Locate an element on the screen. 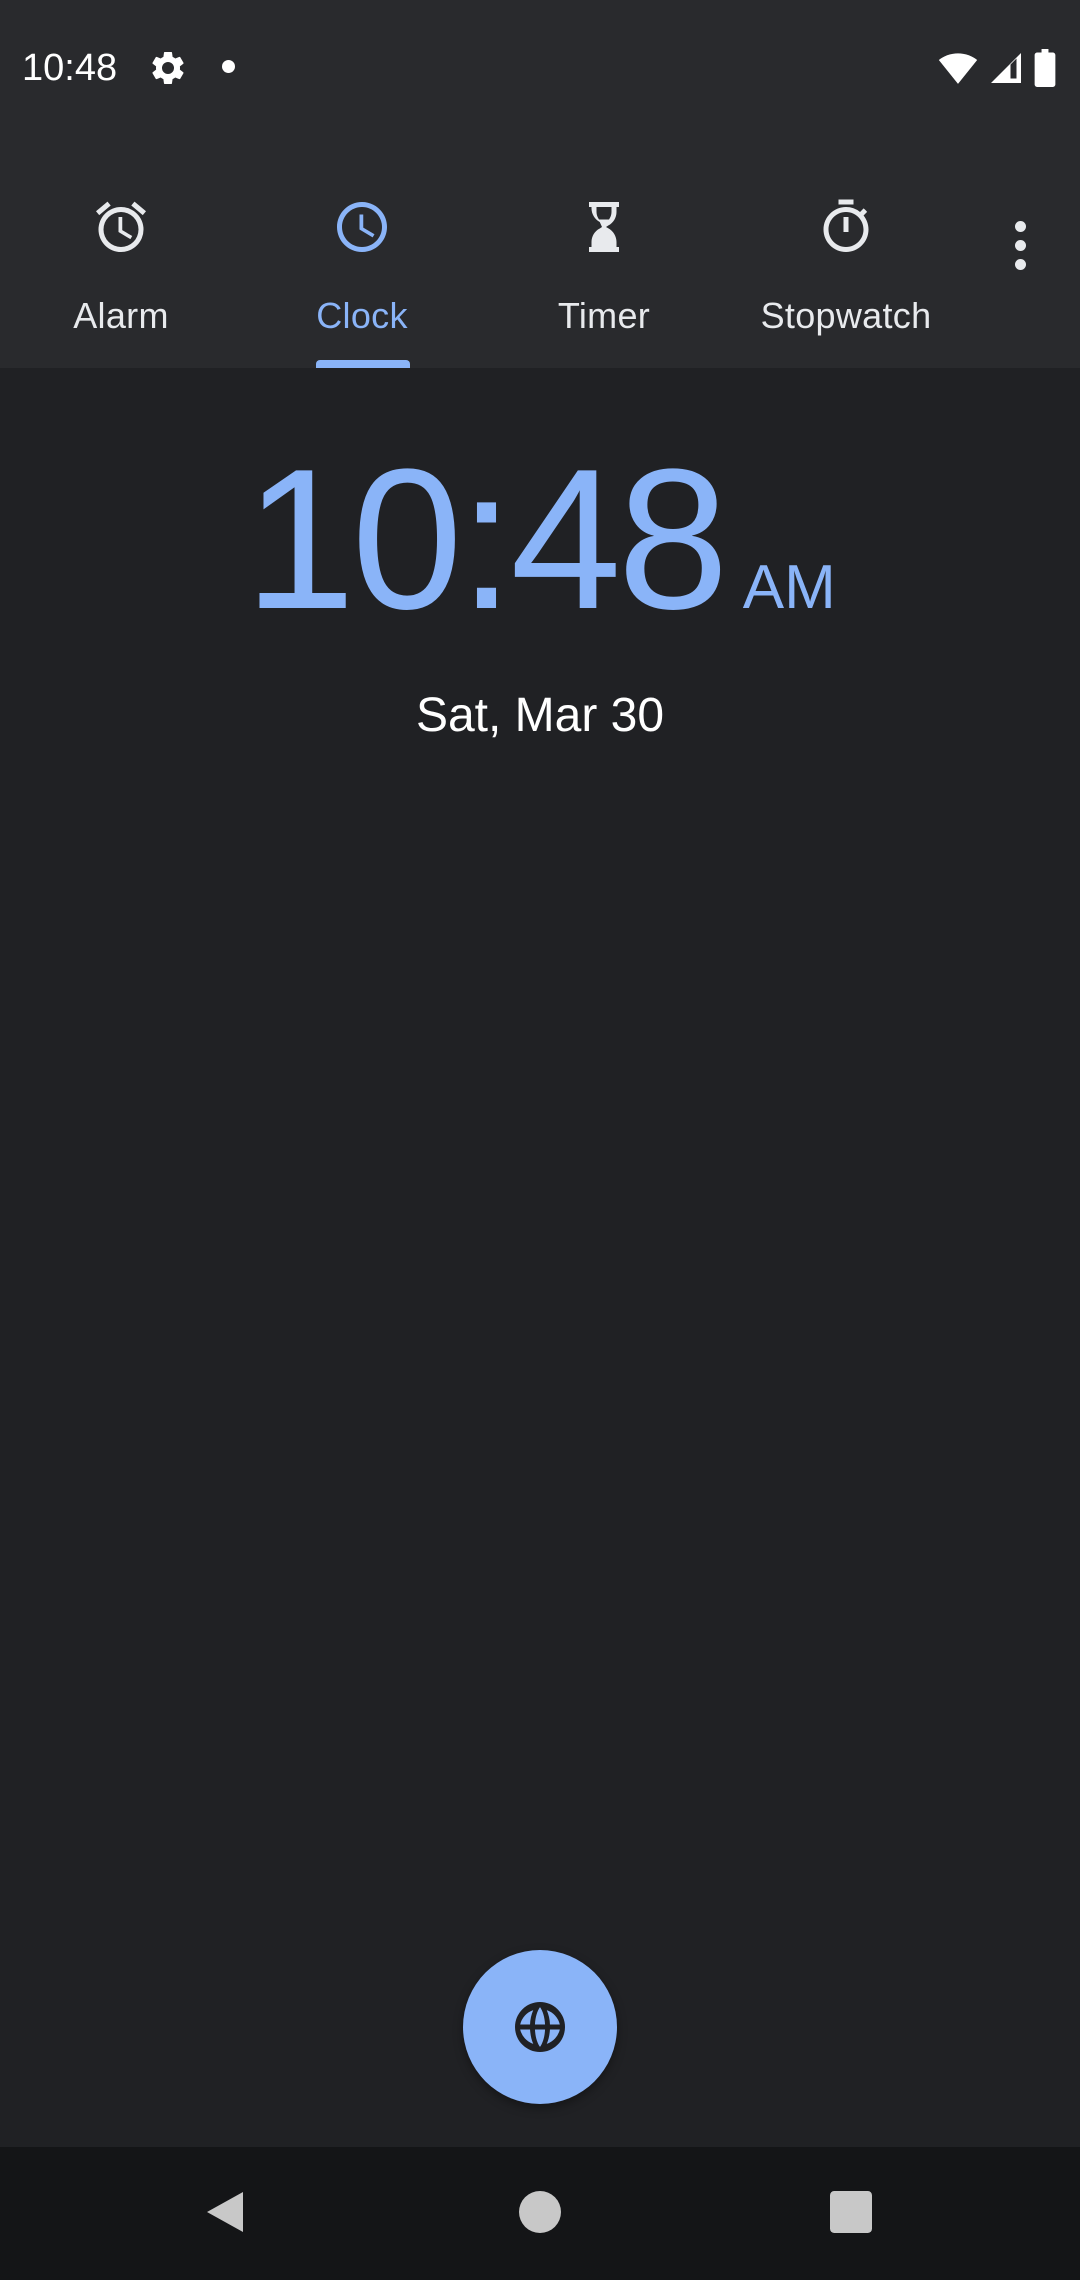 The width and height of the screenshot is (1080, 2280). tab-timer: Timer is located at coordinates (604, 251).